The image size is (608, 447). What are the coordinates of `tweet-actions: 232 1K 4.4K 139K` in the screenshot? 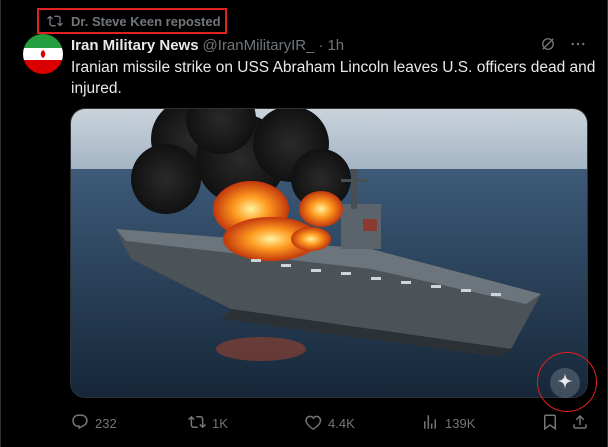 It's located at (331, 423).